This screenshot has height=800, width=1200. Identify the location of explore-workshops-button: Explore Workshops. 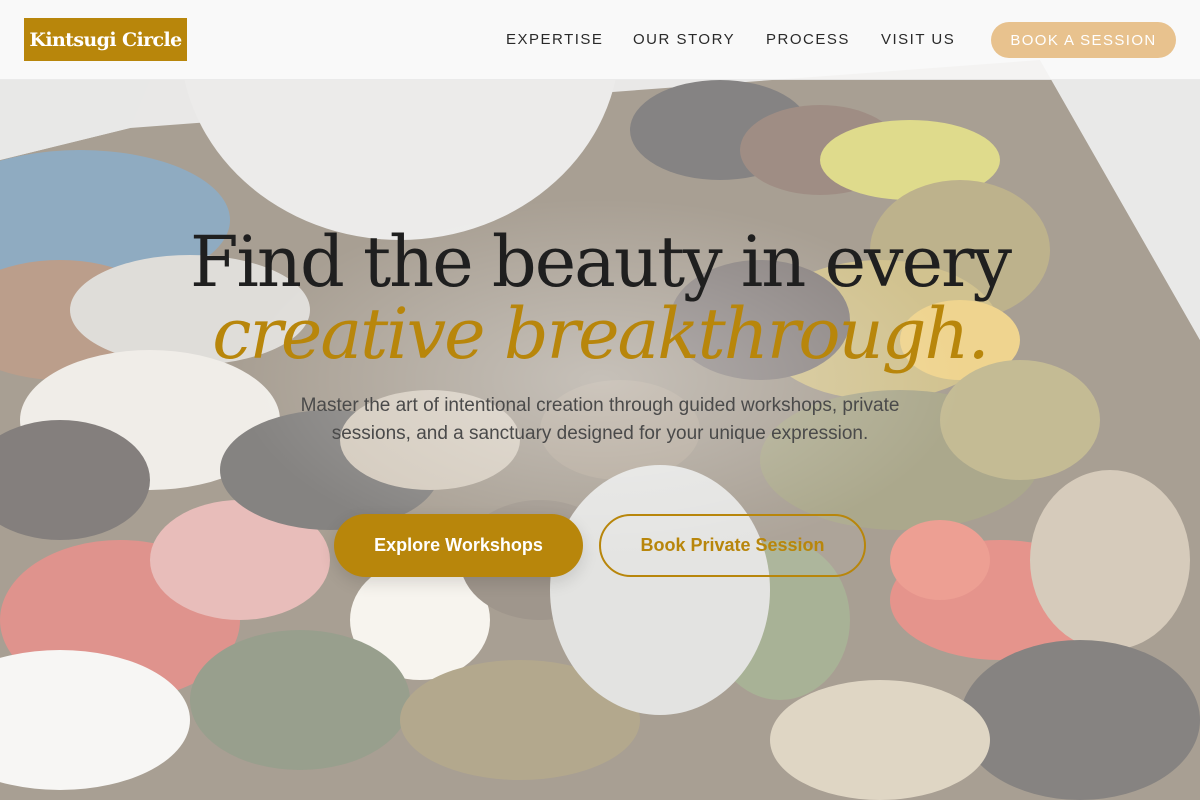
(458, 545).